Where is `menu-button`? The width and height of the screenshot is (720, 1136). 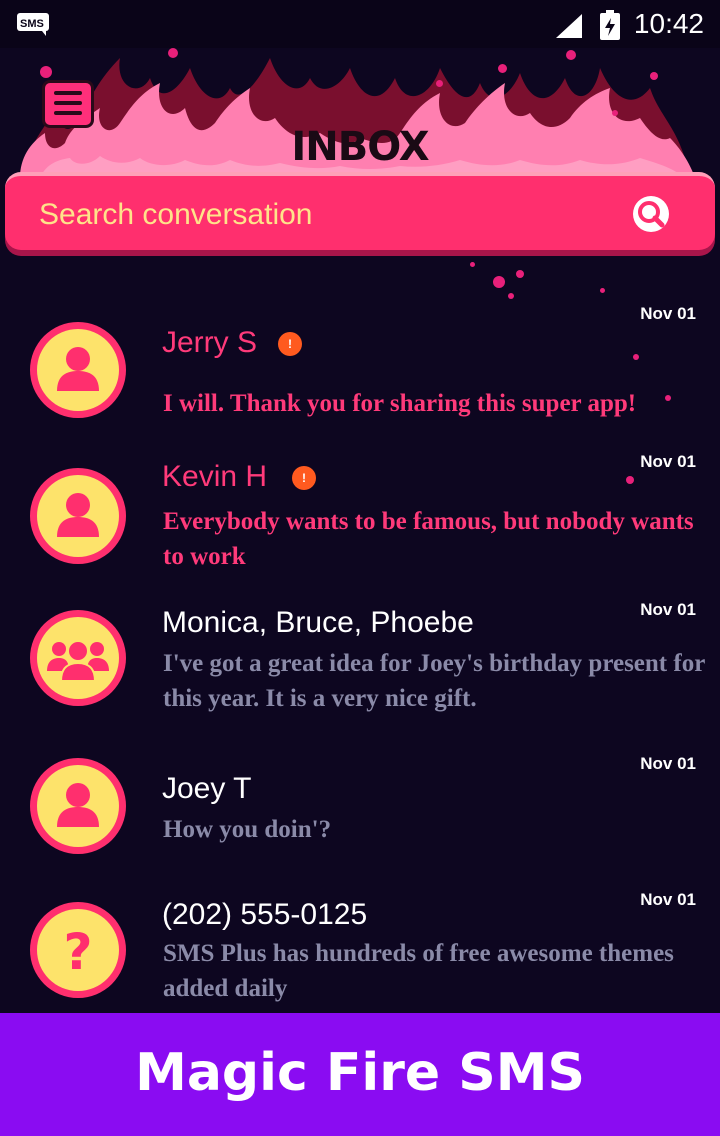
menu-button is located at coordinates (68, 104).